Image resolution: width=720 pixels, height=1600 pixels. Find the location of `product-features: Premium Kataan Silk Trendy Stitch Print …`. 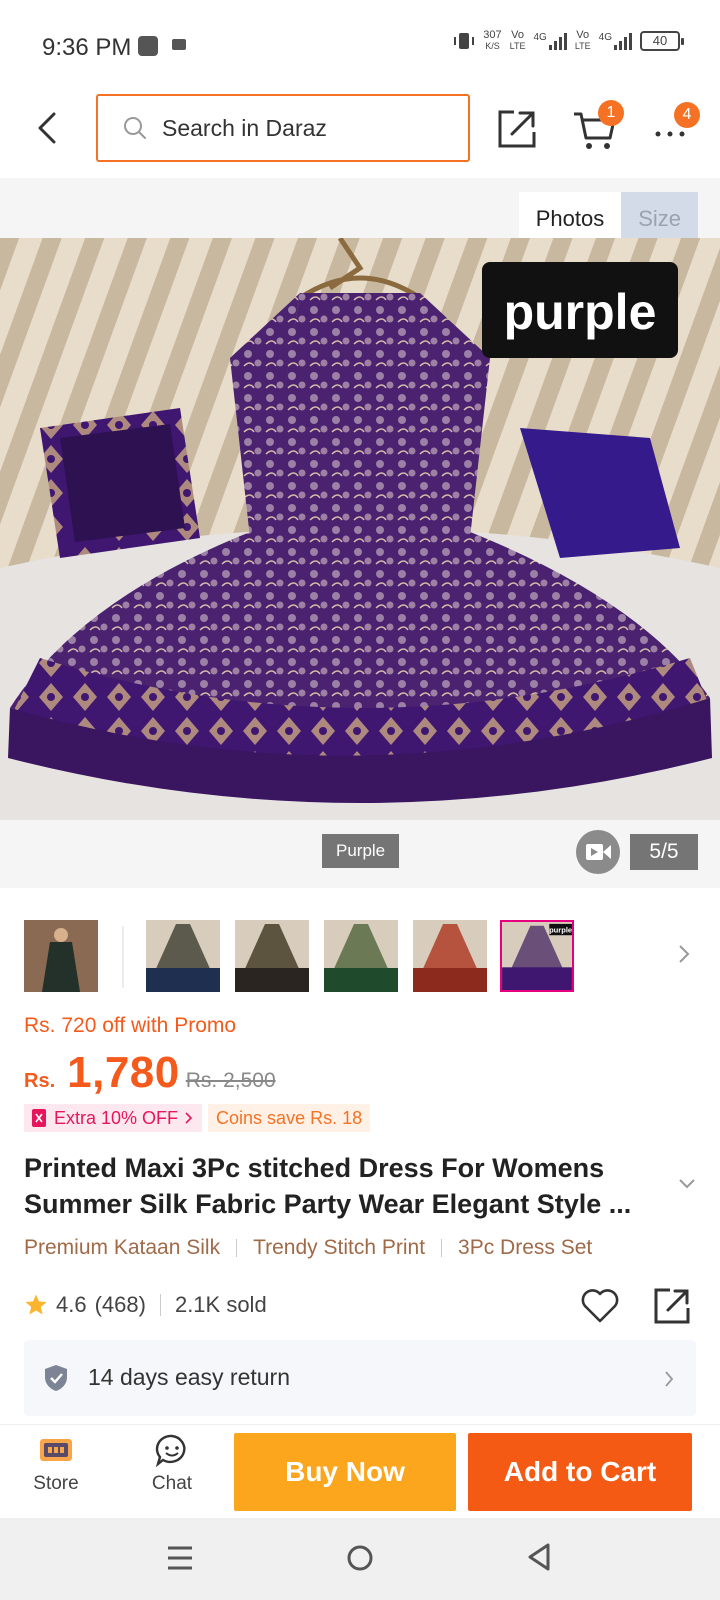

product-features: Premium Kataan Silk Trendy Stitch Print … is located at coordinates (308, 1248).